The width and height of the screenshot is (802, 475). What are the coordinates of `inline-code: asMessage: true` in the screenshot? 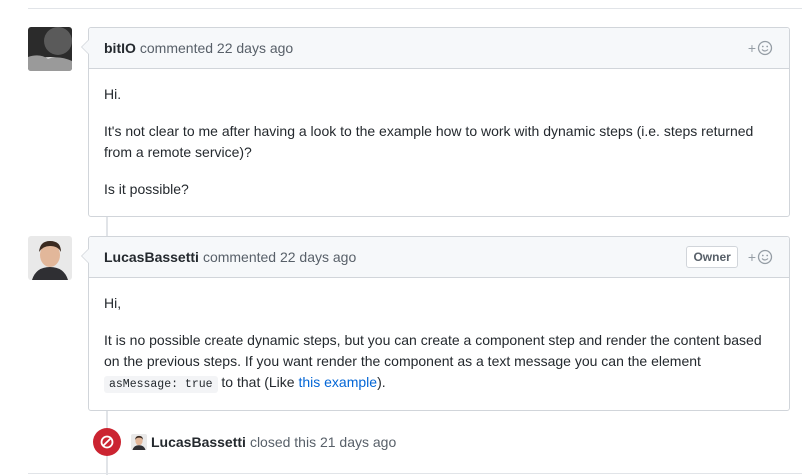 It's located at (161, 384).